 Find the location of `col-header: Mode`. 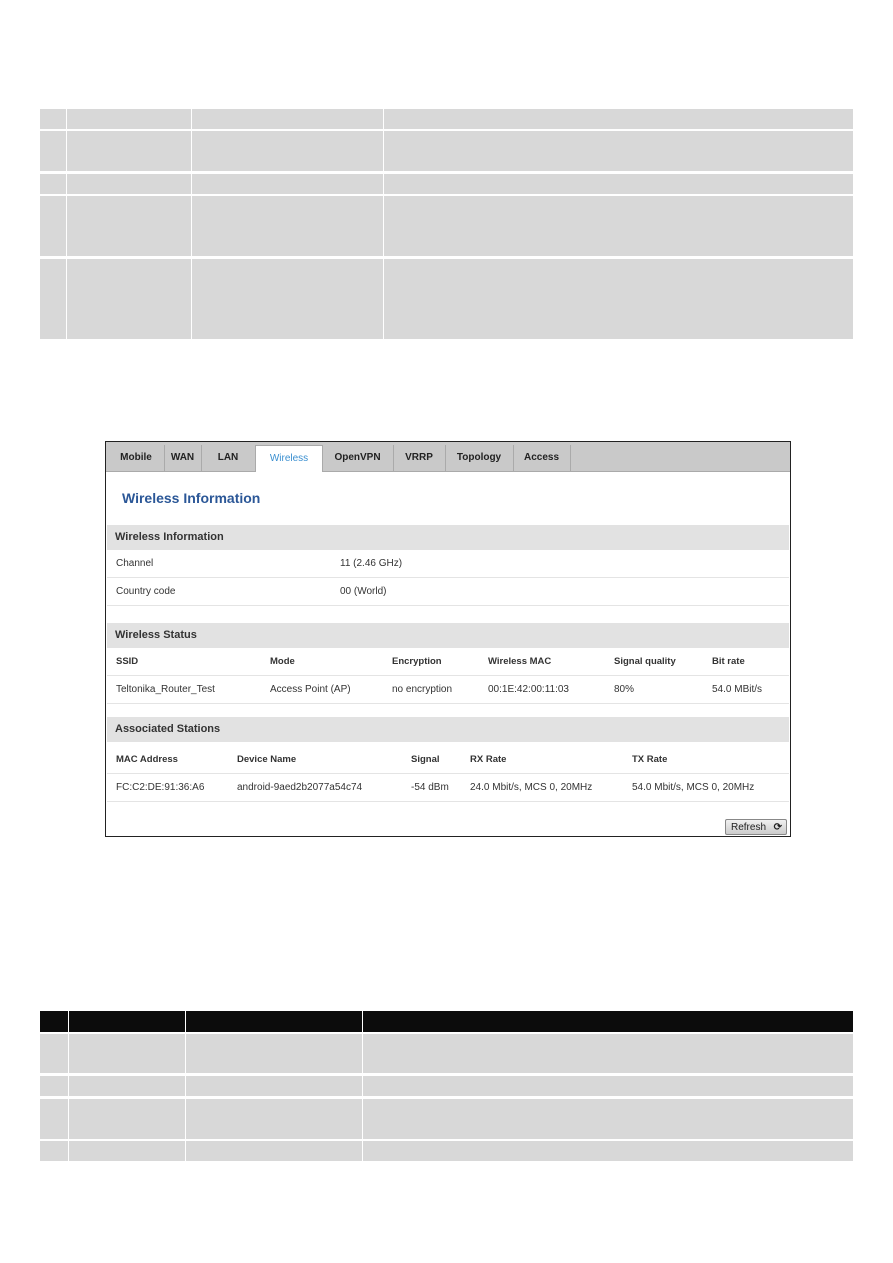

col-header: Mode is located at coordinates (282, 661).